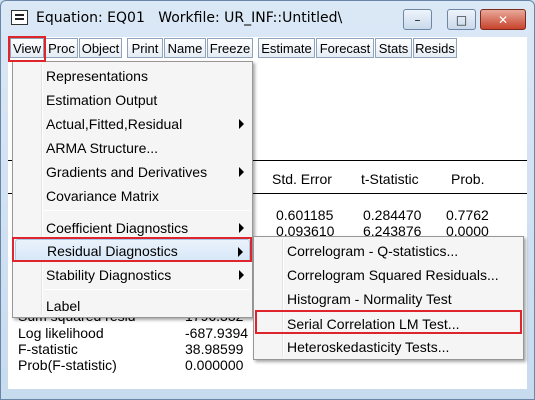 This screenshot has height=400, width=535. I want to click on highlight-residual-diagnostics, so click(132, 249).